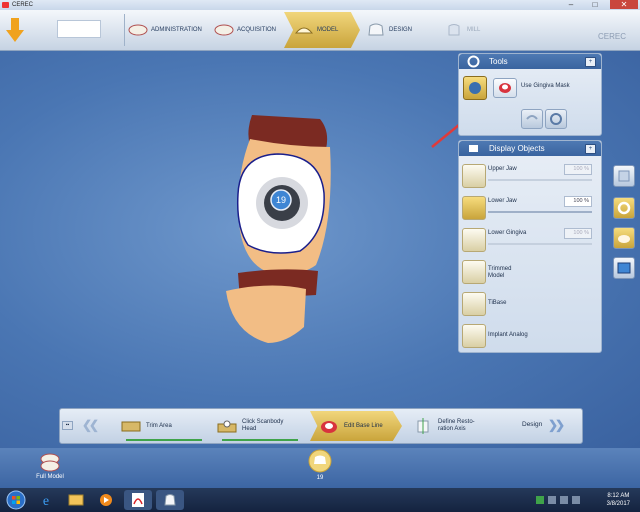 The image size is (640, 512). Describe the element at coordinates (320, 5) in the screenshot. I see `window-titlebar: CEREC – □ ✕` at that location.